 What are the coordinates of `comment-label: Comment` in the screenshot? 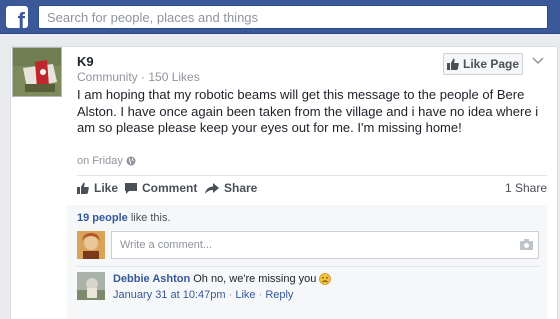 It's located at (170, 188).